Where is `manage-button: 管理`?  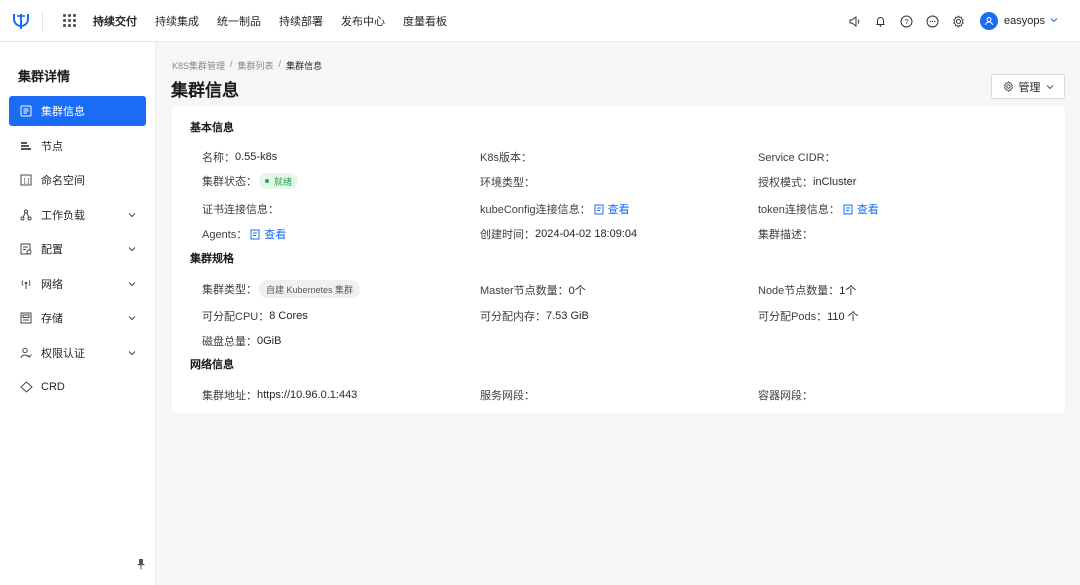
manage-button: 管理 is located at coordinates (1028, 86).